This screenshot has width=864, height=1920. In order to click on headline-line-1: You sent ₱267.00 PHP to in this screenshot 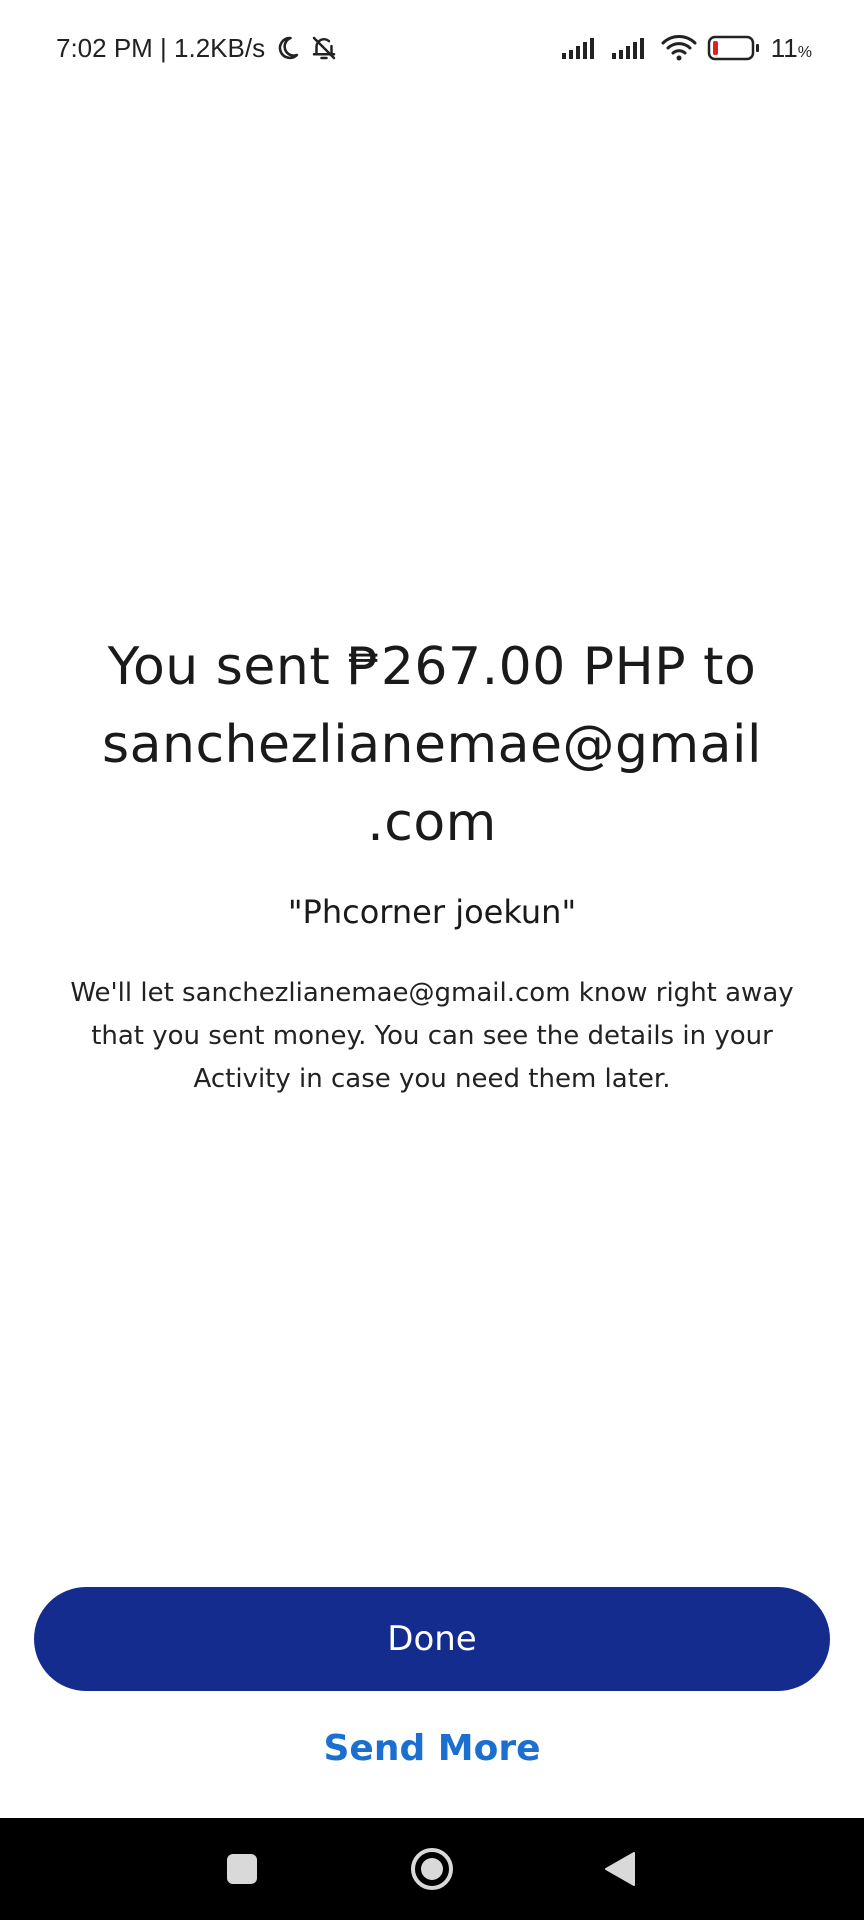, I will do `click(432, 667)`.